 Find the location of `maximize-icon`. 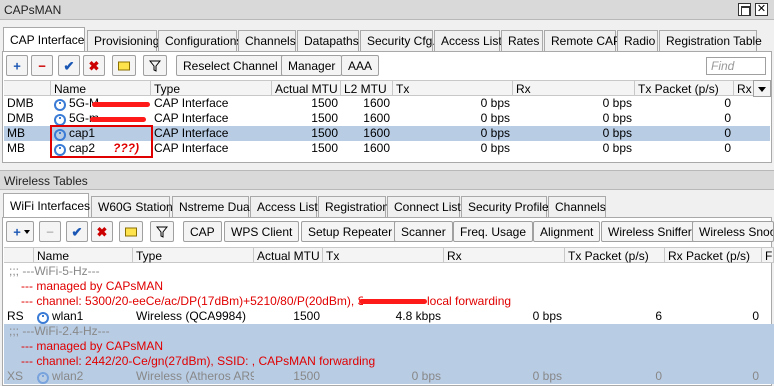

maximize-icon is located at coordinates (744, 9).